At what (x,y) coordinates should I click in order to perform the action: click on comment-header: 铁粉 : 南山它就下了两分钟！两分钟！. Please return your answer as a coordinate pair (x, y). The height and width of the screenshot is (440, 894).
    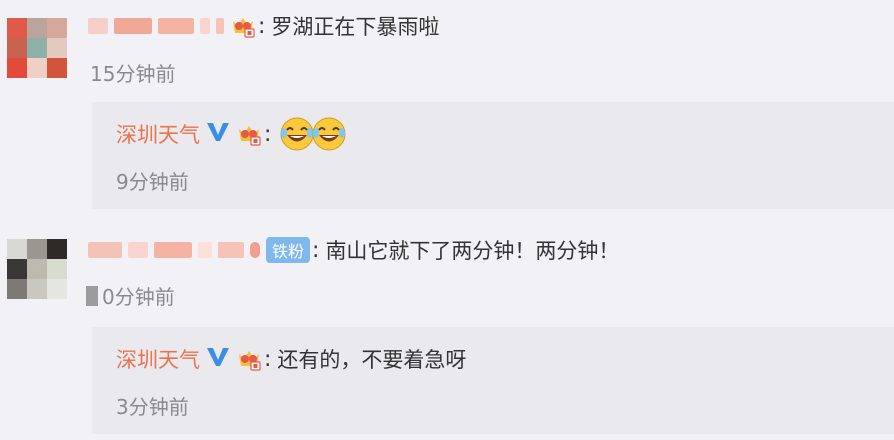
    Looking at the image, I should click on (353, 250).